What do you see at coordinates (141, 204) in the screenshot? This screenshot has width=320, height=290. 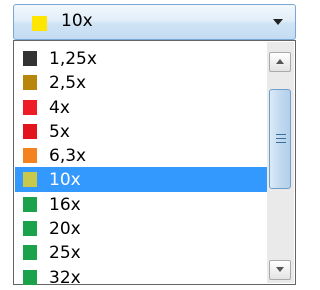 I see `list-item: 16x` at bounding box center [141, 204].